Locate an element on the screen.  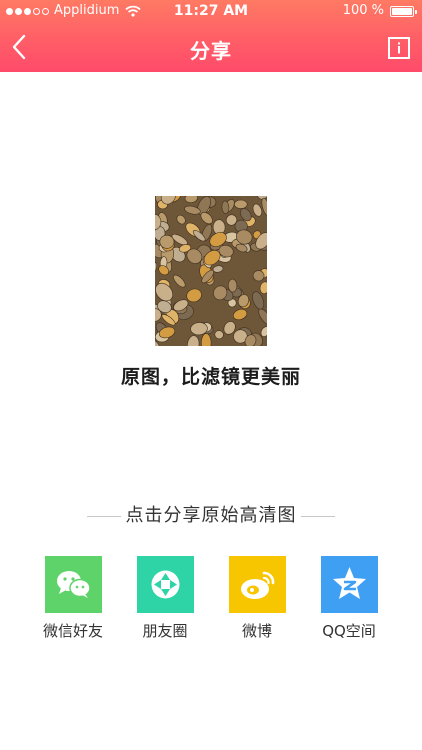
share-qzone-label: QQ空间 is located at coordinates (349, 631).